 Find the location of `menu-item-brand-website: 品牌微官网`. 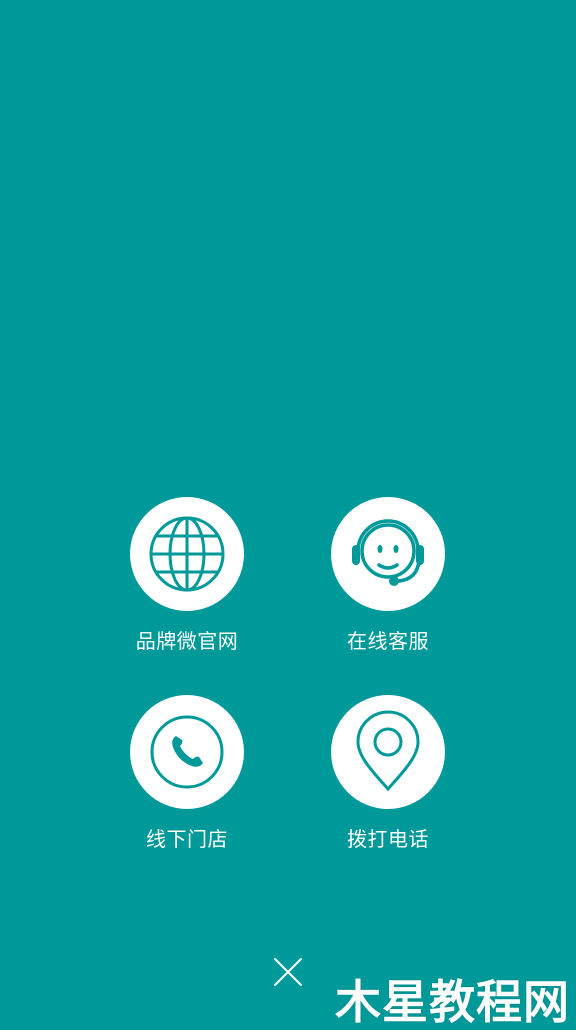

menu-item-brand-website: 品牌微官网 is located at coordinates (187, 582).